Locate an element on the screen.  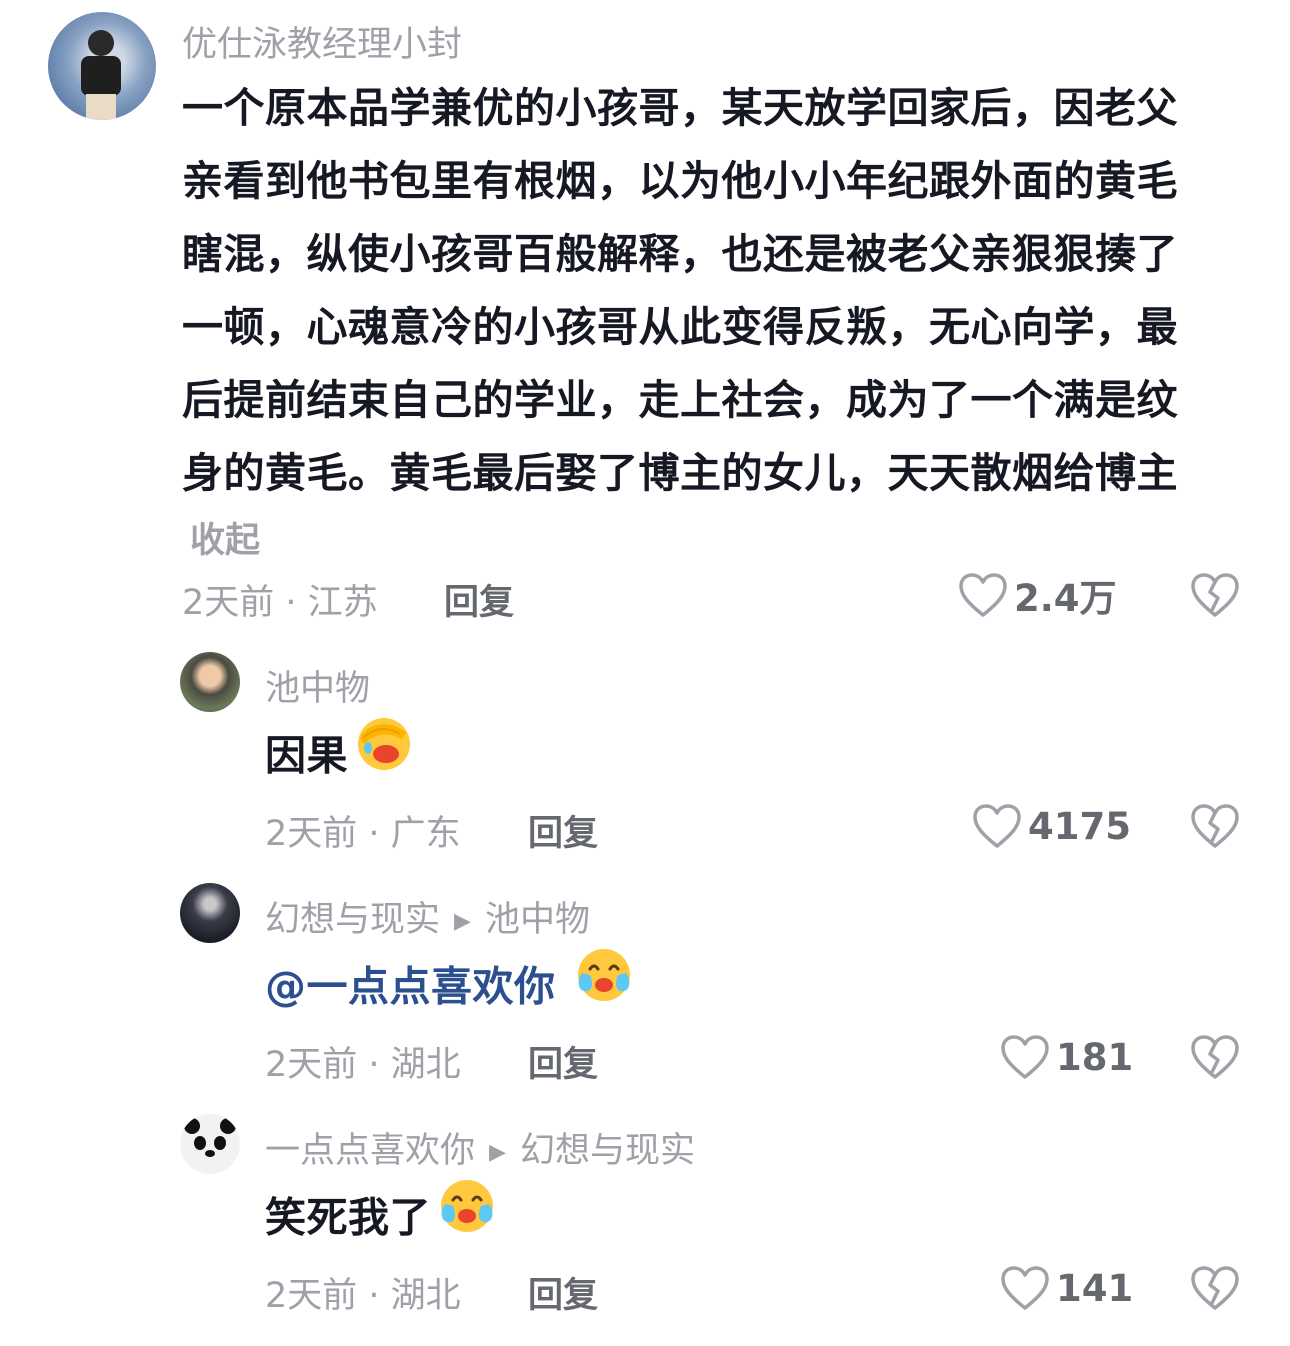
comment-meta: 2天前 · 广东 is located at coordinates (363, 834).